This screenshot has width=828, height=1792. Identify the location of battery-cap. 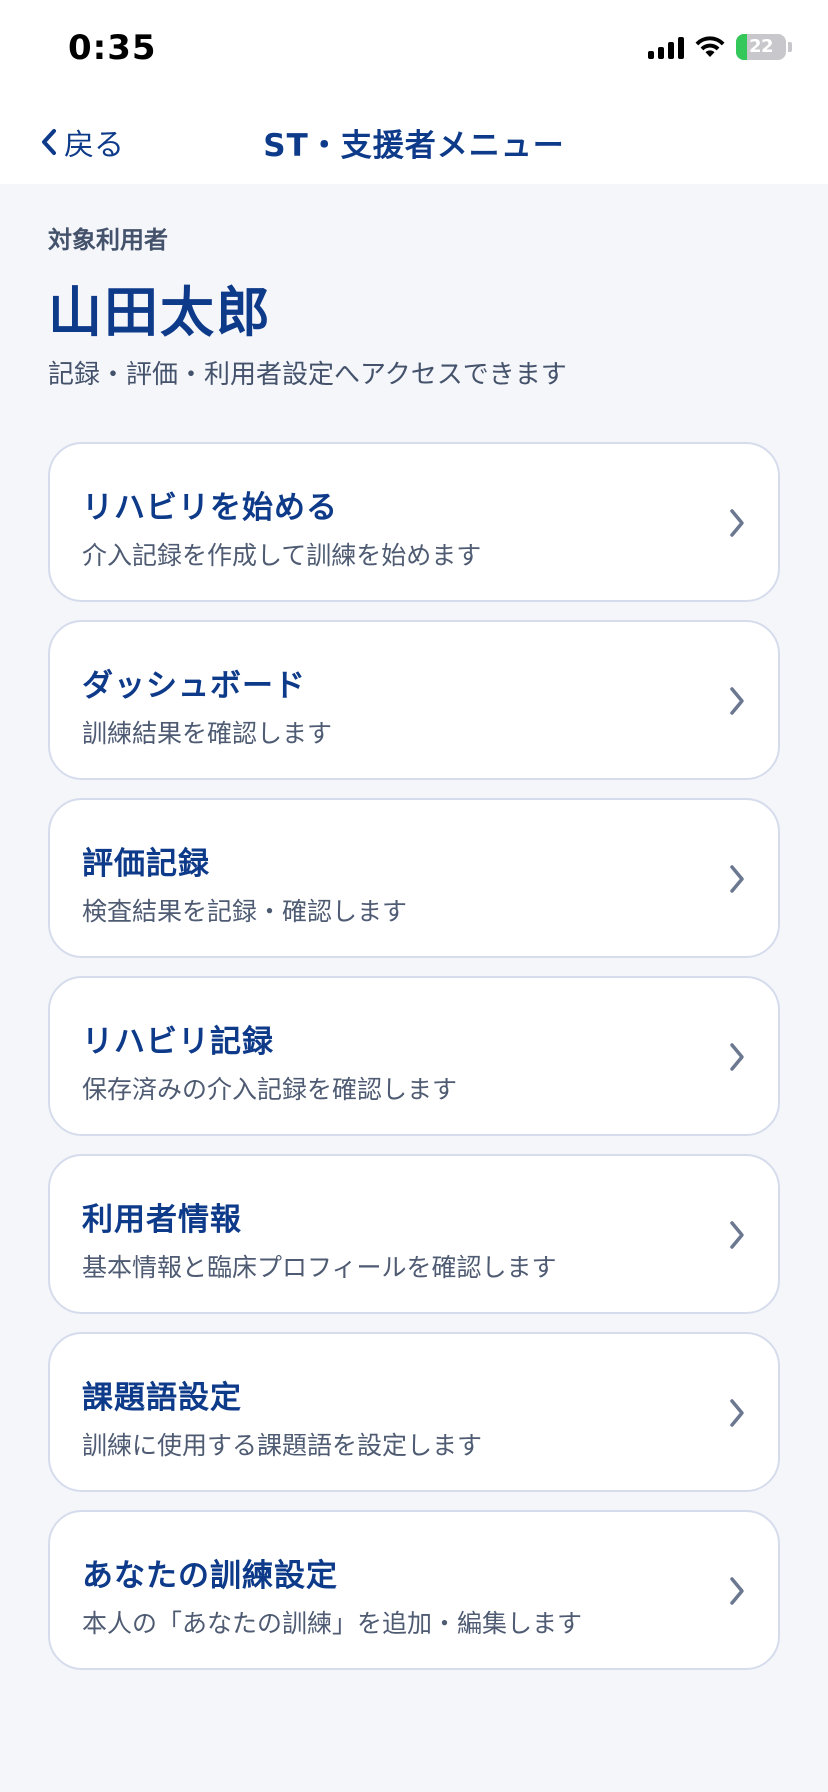
(790, 47).